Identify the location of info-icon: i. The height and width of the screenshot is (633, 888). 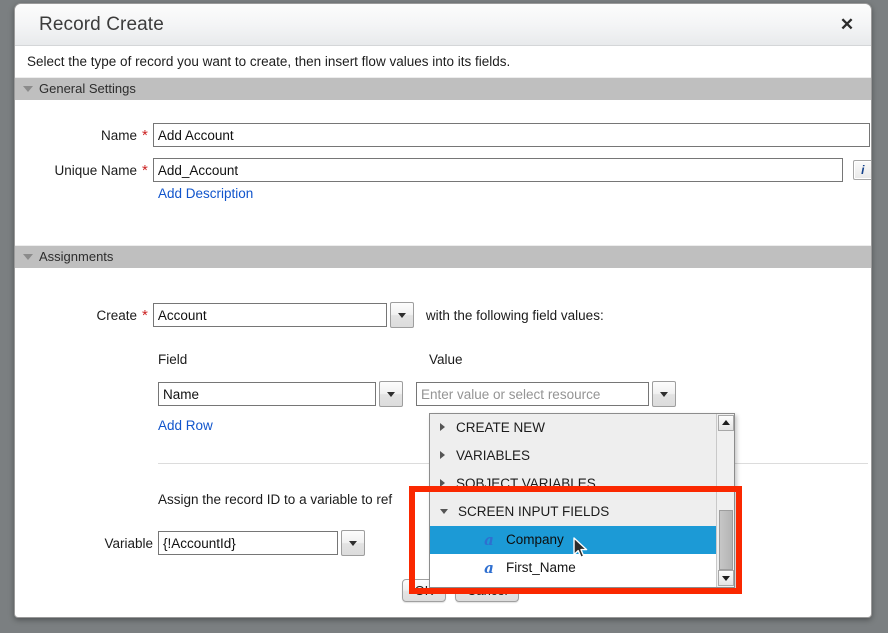
(861, 170).